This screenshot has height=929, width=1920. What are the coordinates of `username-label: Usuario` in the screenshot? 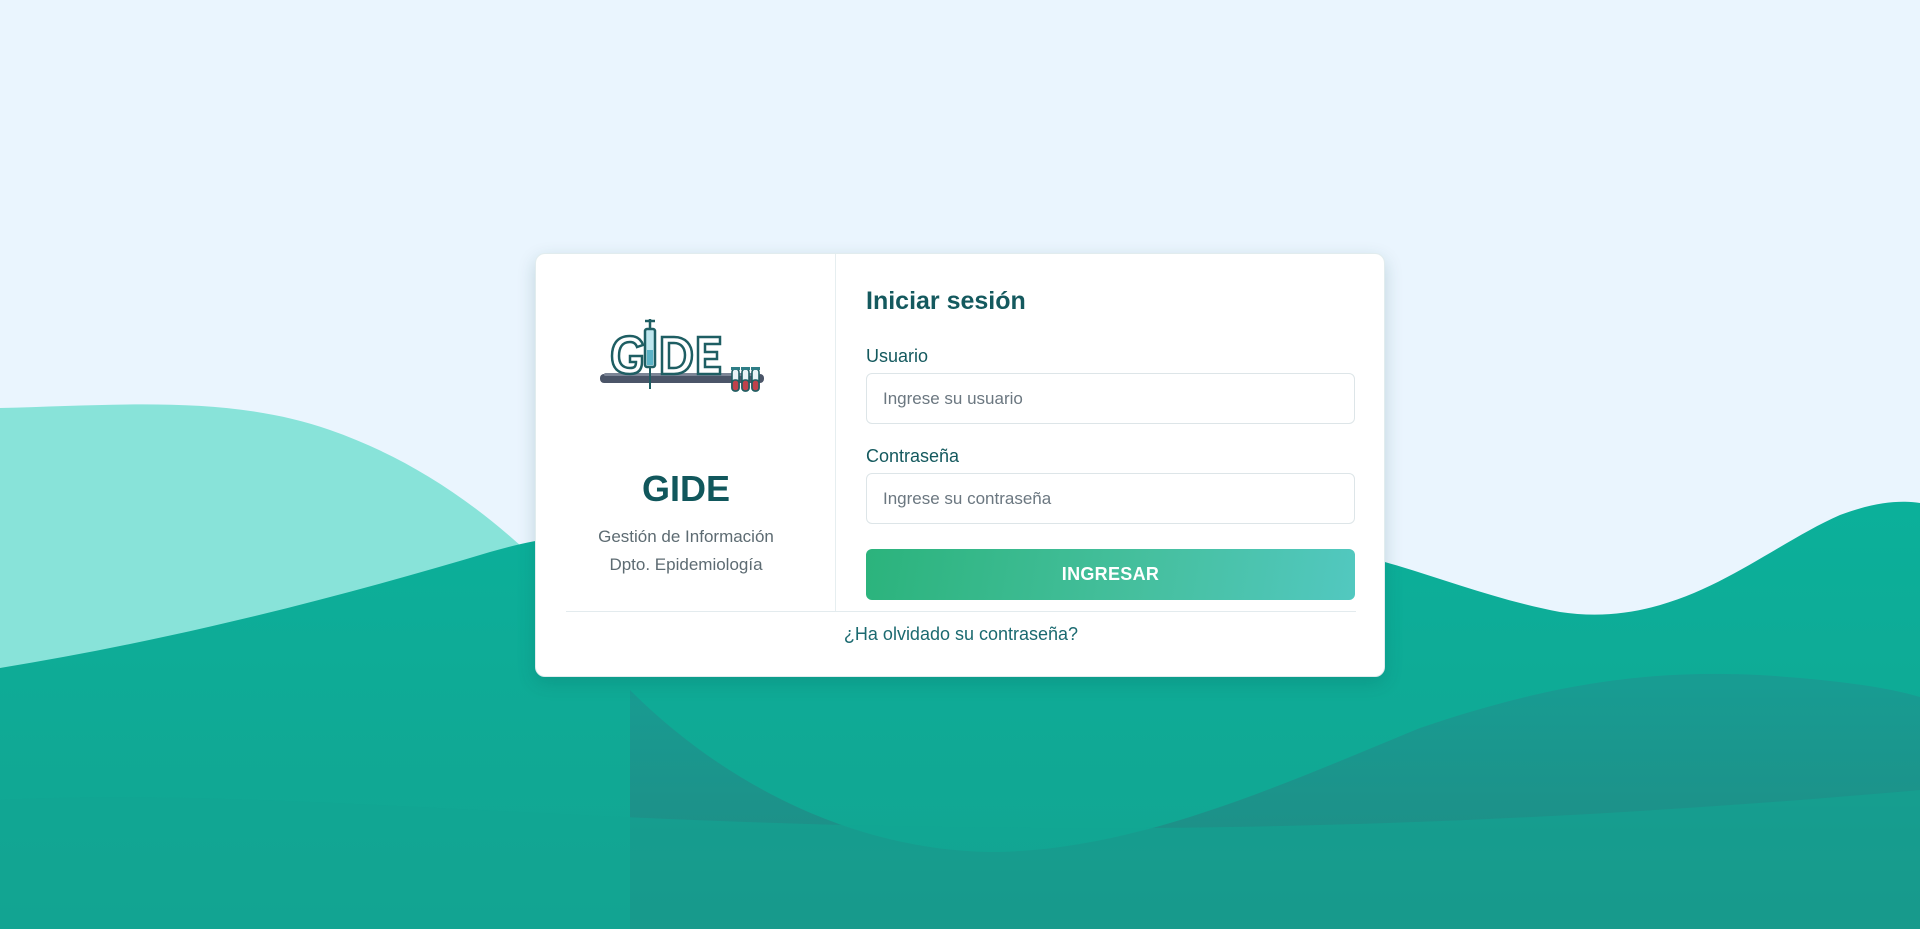 It's located at (897, 356).